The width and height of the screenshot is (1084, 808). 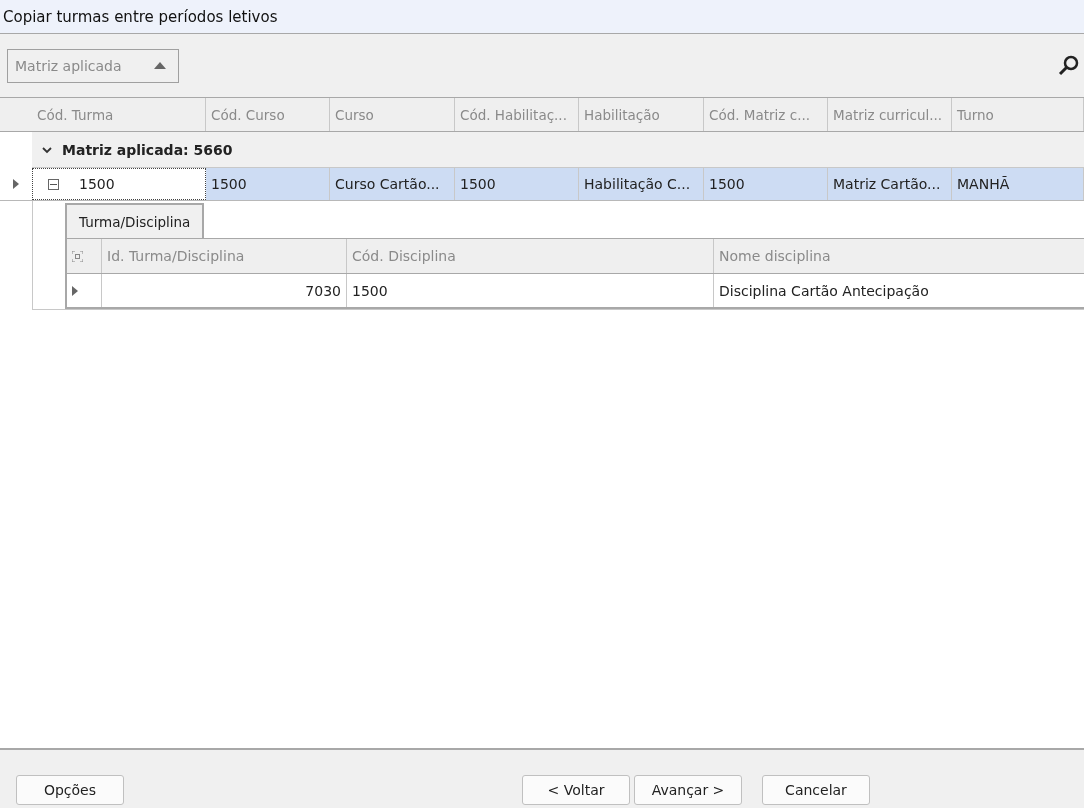 I want to click on column-header: Cód. Curso, so click(x=268, y=114).